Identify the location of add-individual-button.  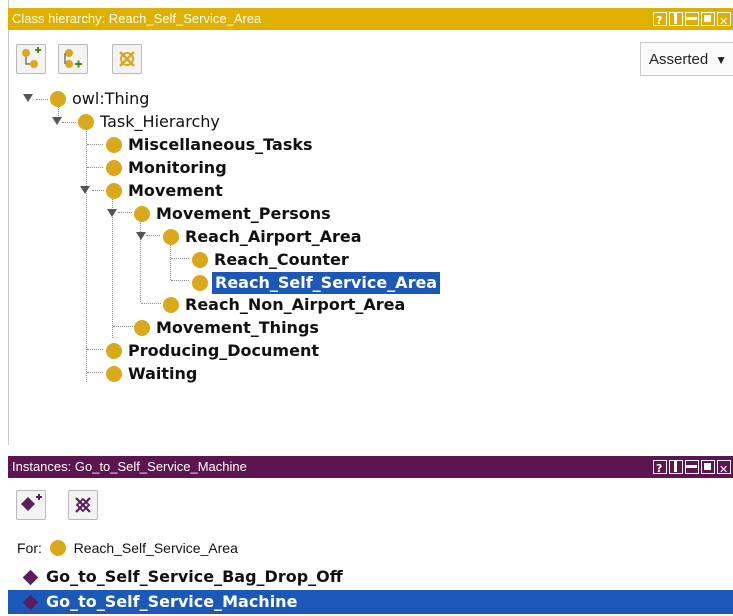
(31, 505).